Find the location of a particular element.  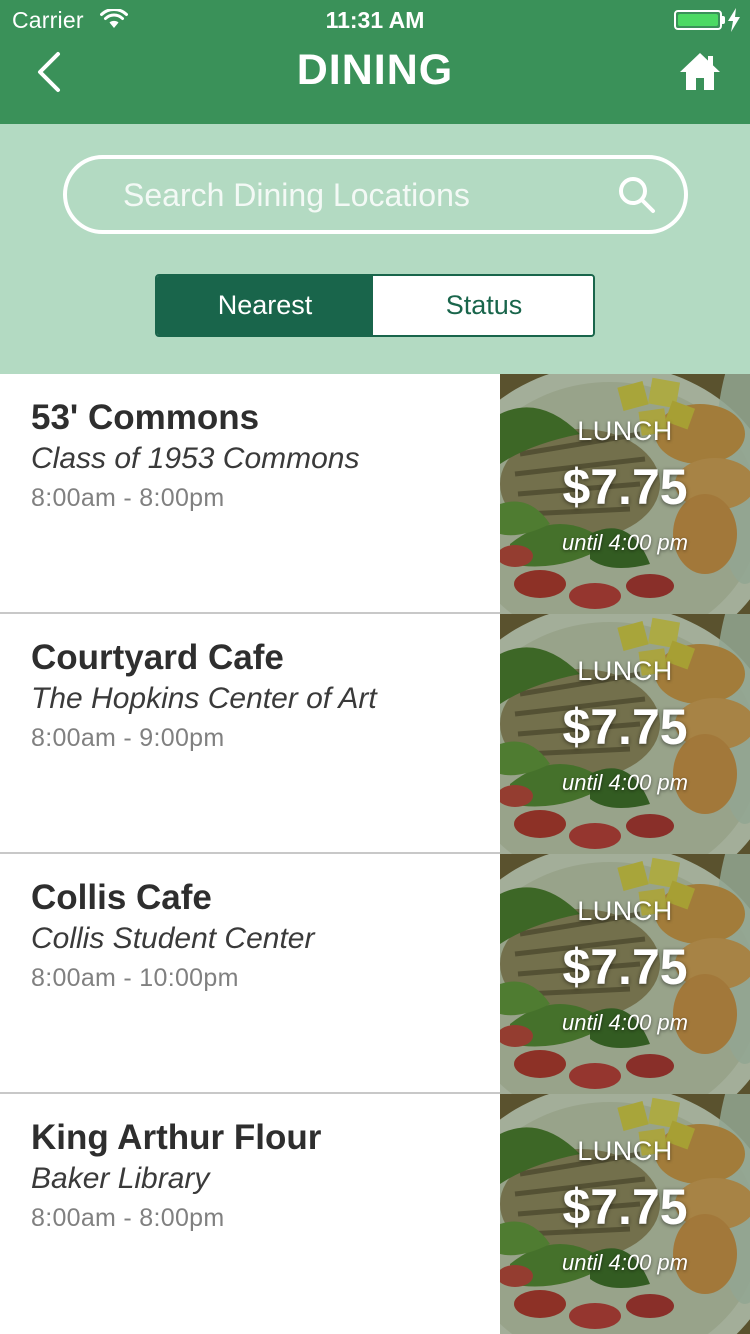

location-name: Courtyard Cafe is located at coordinates (157, 657).